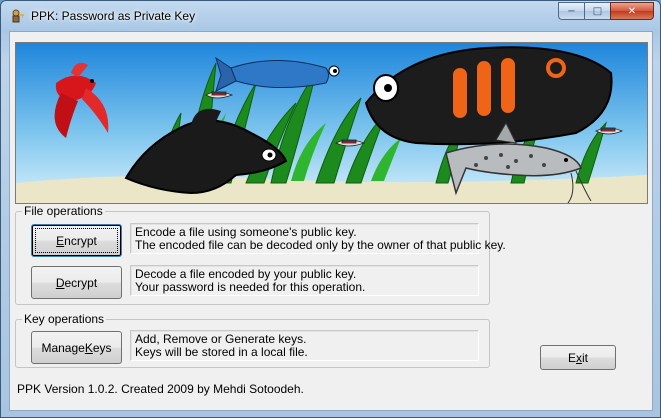 This screenshot has height=418, width=661. What do you see at coordinates (60, 282) in the screenshot?
I see `decrypt-label-mnemonic: D` at bounding box center [60, 282].